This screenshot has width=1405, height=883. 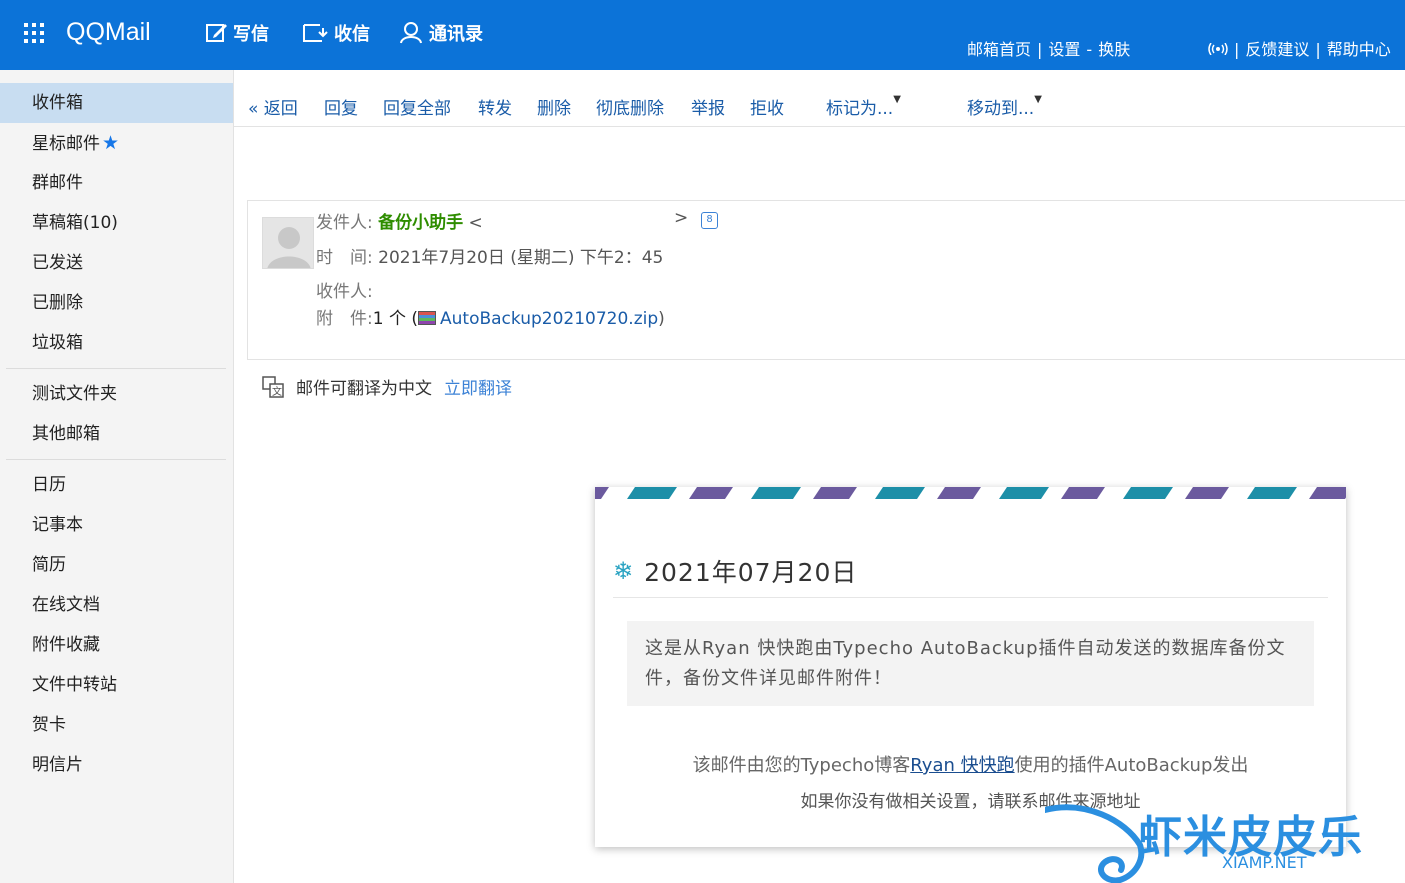 What do you see at coordinates (681, 218) in the screenshot?
I see `from-close: >` at bounding box center [681, 218].